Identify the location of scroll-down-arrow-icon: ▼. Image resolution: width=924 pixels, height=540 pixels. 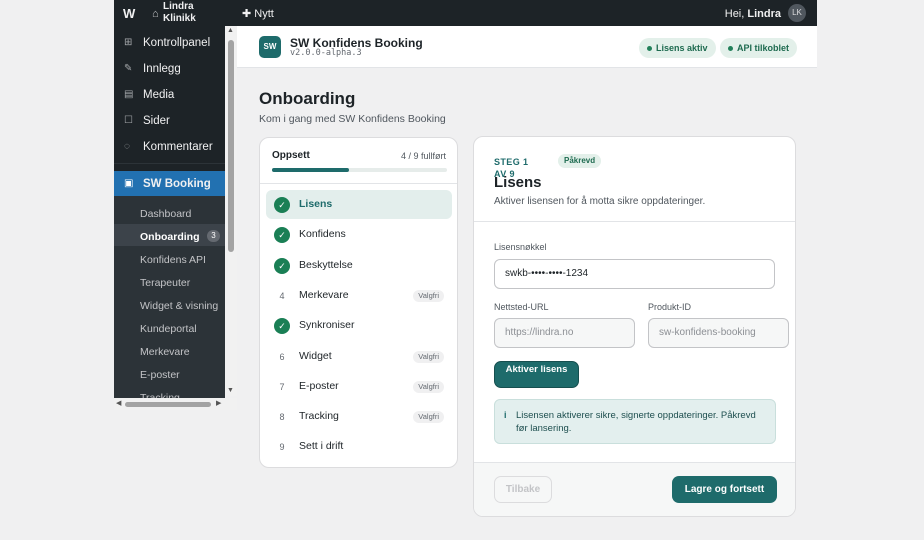
(230, 390).